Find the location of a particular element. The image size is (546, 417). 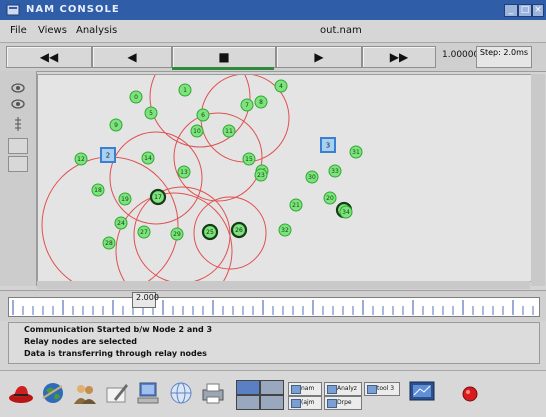

node-label: 25 is located at coordinates (210, 232).